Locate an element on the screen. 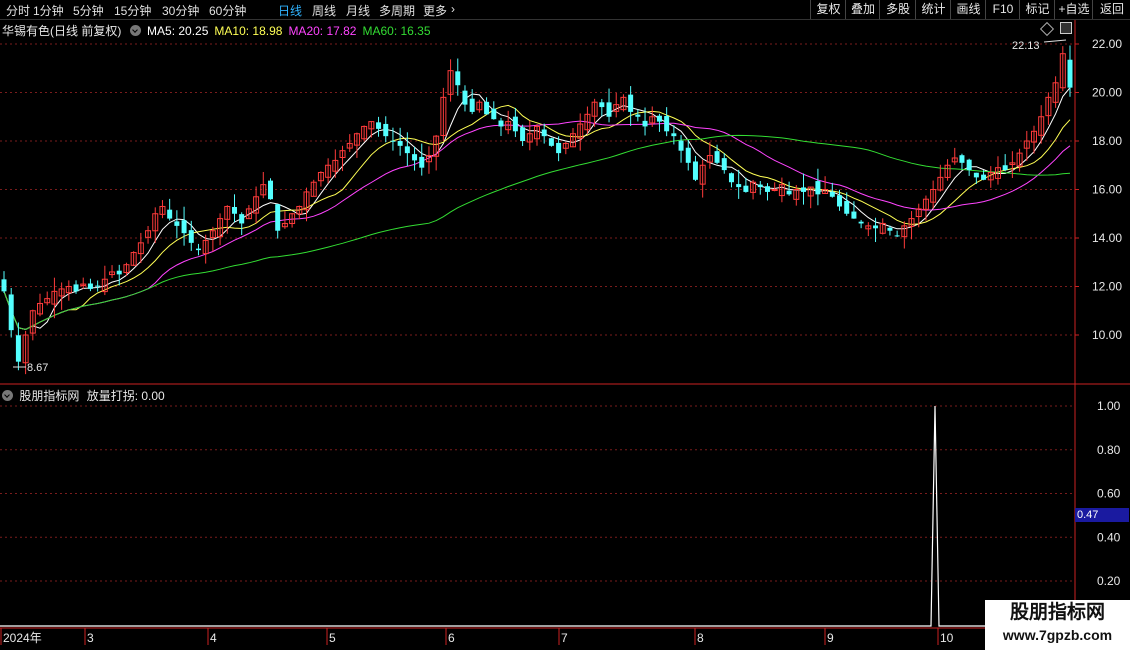 Image resolution: width=1130 pixels, height=650 pixels. candle-up is located at coordinates (774, 190).